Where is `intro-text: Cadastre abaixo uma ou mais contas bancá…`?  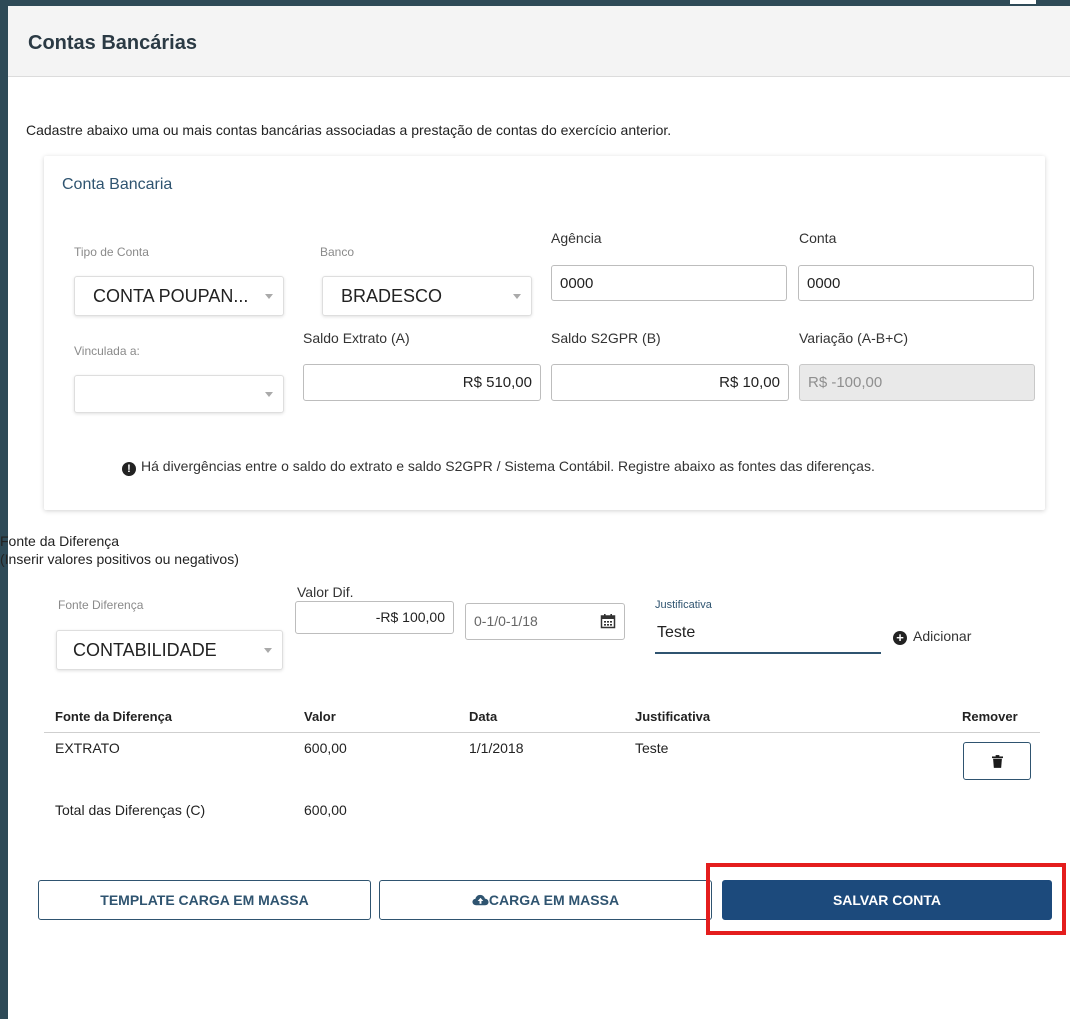 intro-text: Cadastre abaixo uma ou mais contas bancá… is located at coordinates (349, 130).